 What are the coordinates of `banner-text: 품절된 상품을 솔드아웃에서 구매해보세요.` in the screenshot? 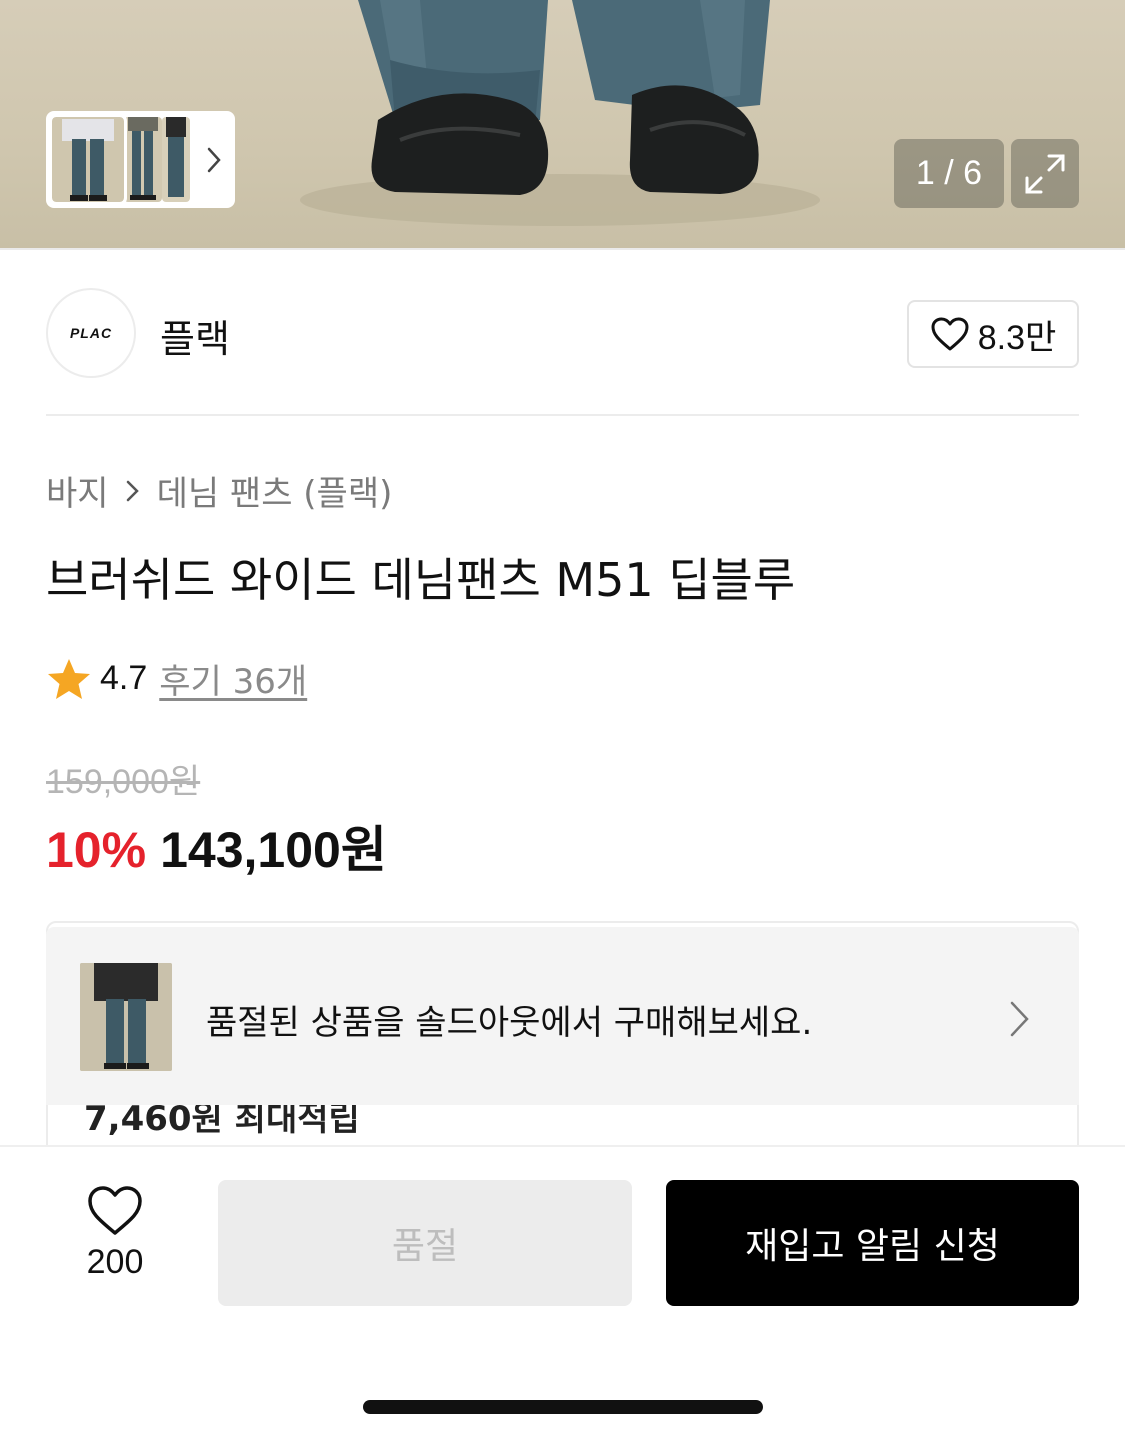 It's located at (509, 1023).